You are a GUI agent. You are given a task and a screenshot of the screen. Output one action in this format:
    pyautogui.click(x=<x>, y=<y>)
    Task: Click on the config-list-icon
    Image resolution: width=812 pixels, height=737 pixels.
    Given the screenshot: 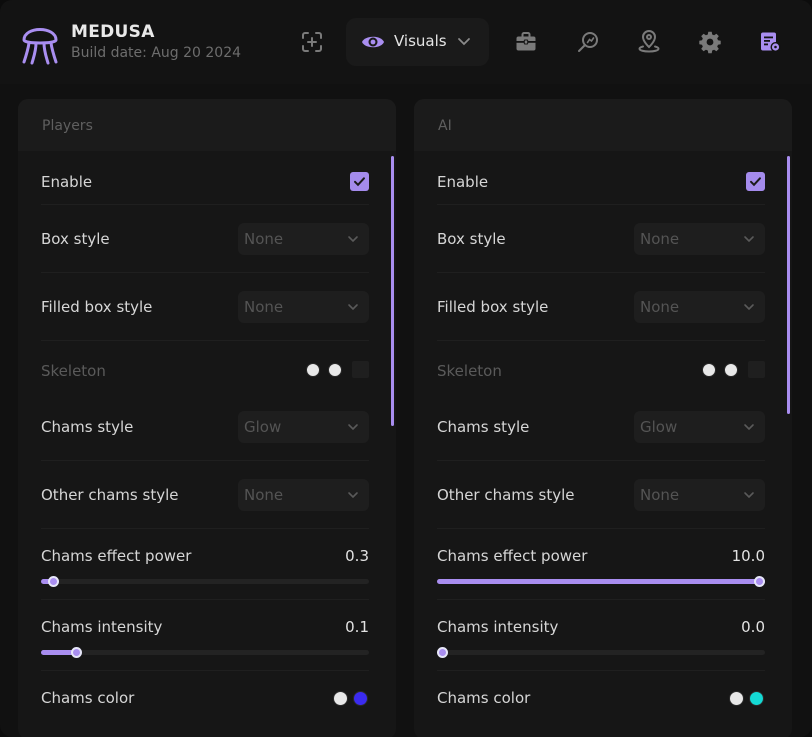 What is the action you would take?
    pyautogui.click(x=770, y=42)
    